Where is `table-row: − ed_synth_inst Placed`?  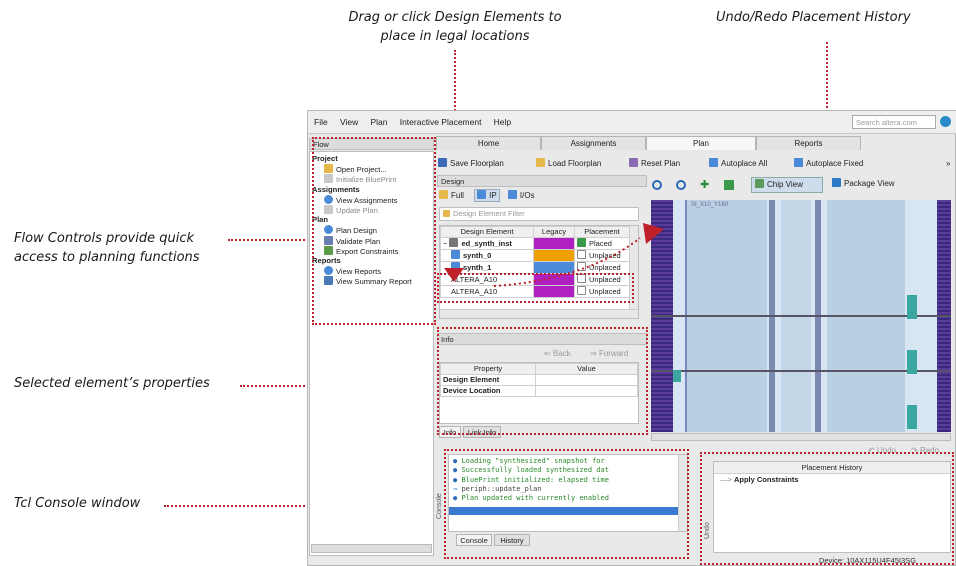 table-row: − ed_synth_inst Placed is located at coordinates (535, 243).